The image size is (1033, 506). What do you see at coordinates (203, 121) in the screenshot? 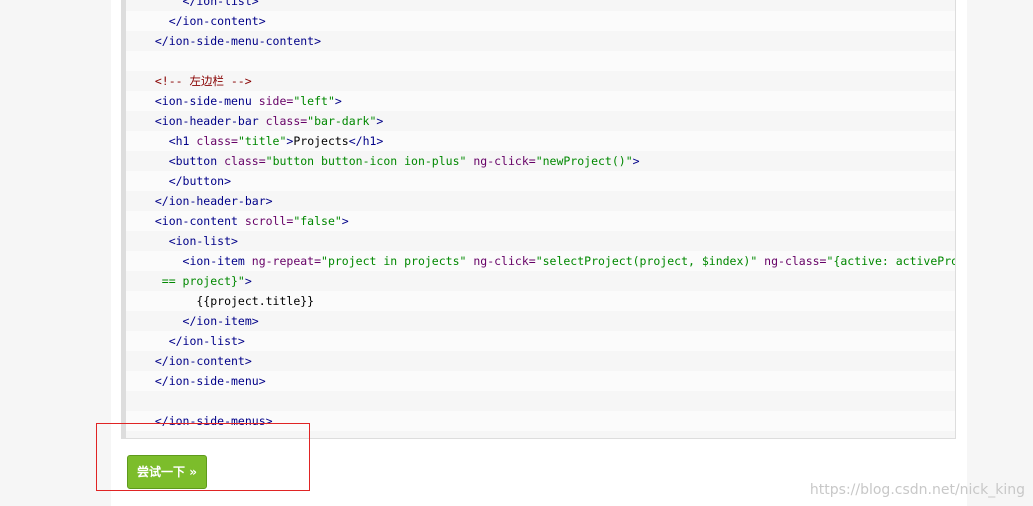
I see `code-token: <ion-header-bar` at bounding box center [203, 121].